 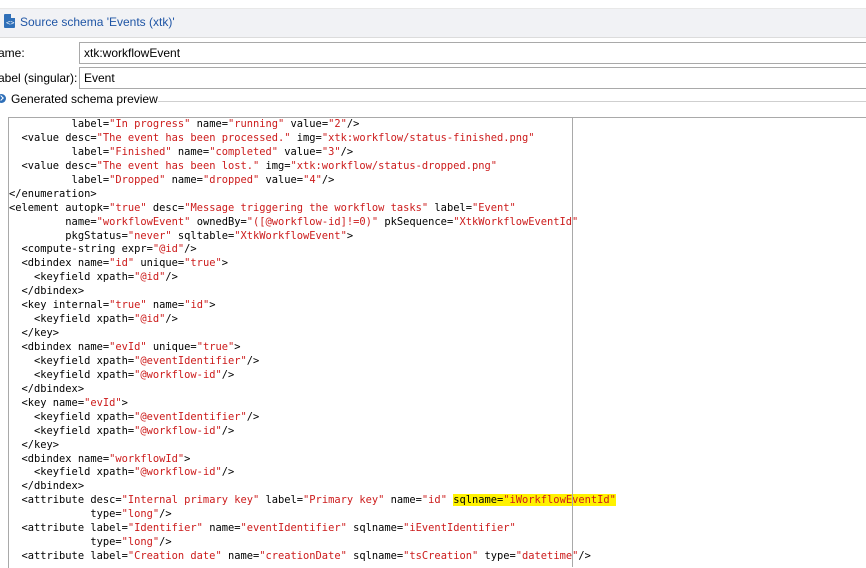 What do you see at coordinates (12, 53) in the screenshot?
I see `name-label: ame:` at bounding box center [12, 53].